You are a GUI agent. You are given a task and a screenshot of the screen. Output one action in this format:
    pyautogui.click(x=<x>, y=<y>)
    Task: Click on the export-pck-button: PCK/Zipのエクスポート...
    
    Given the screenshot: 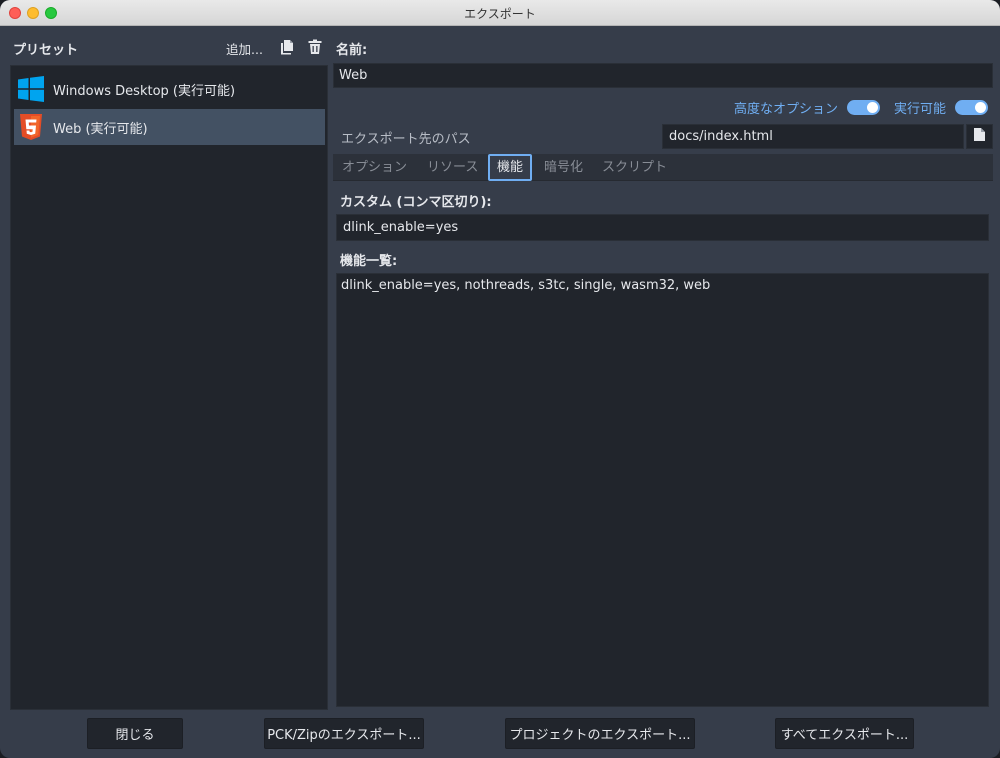 What is the action you would take?
    pyautogui.click(x=344, y=733)
    